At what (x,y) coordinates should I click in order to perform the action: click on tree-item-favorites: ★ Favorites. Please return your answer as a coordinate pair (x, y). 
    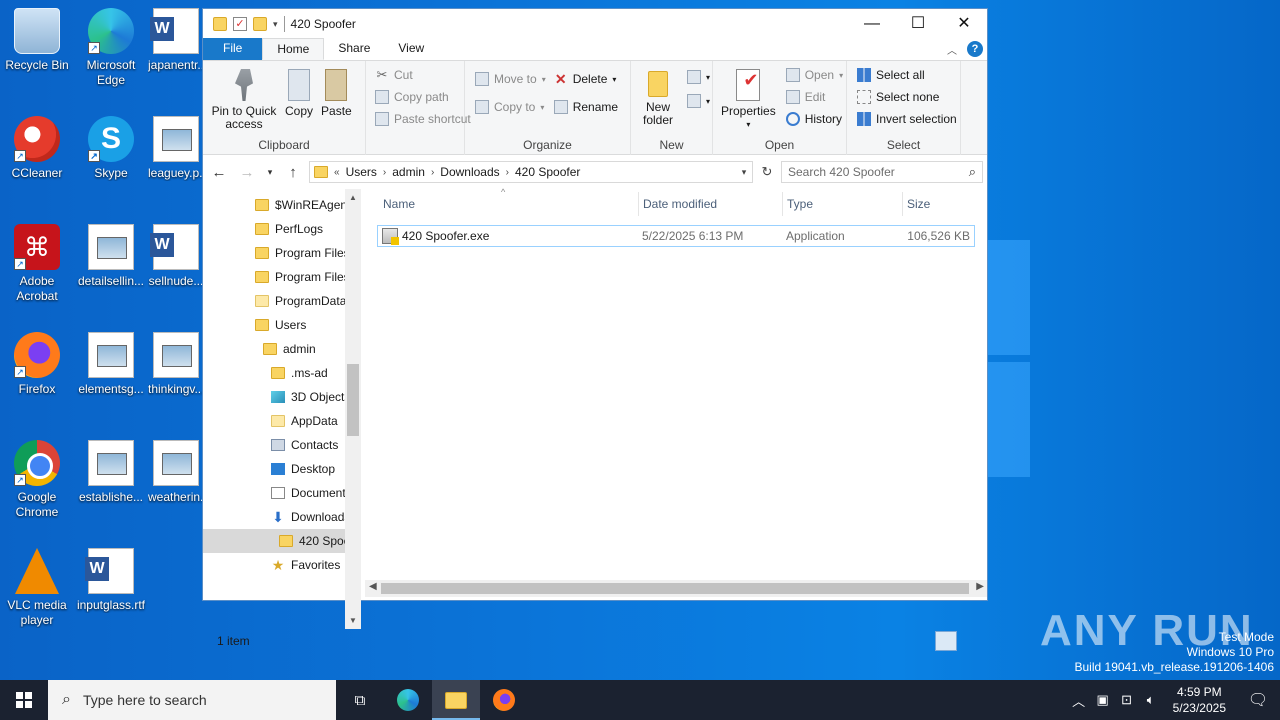
    Looking at the image, I should click on (282, 565).